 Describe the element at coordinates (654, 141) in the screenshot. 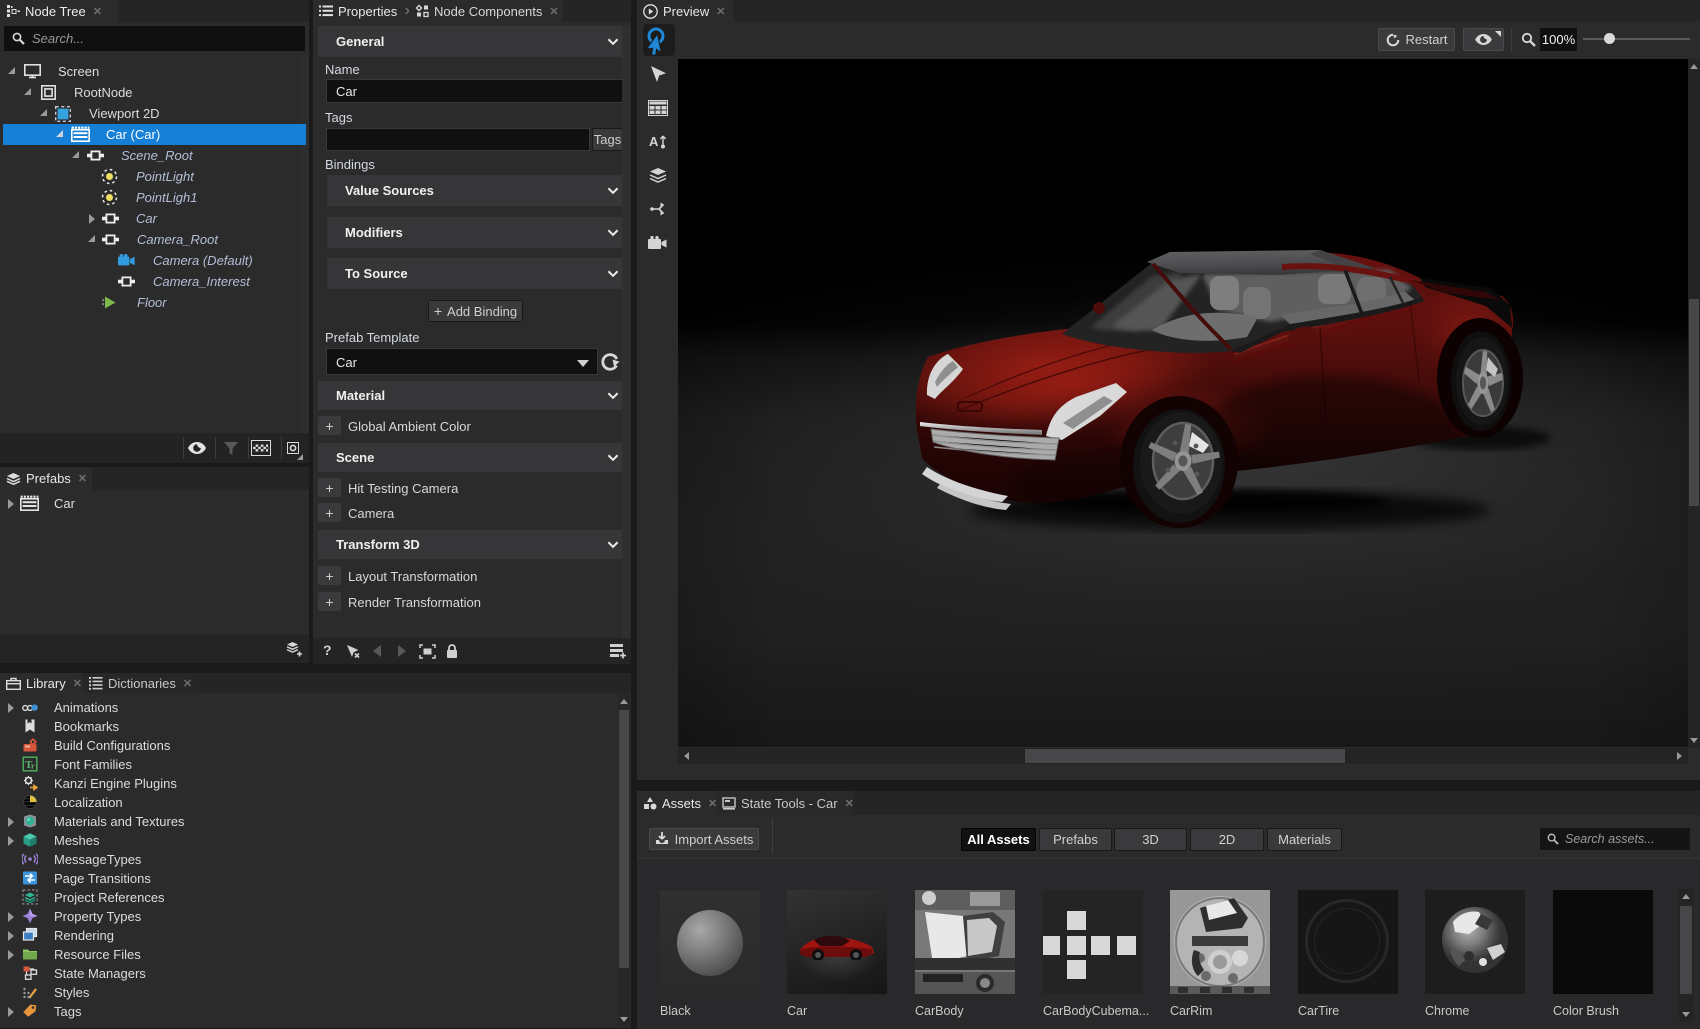

I see `svg-text: A` at that location.